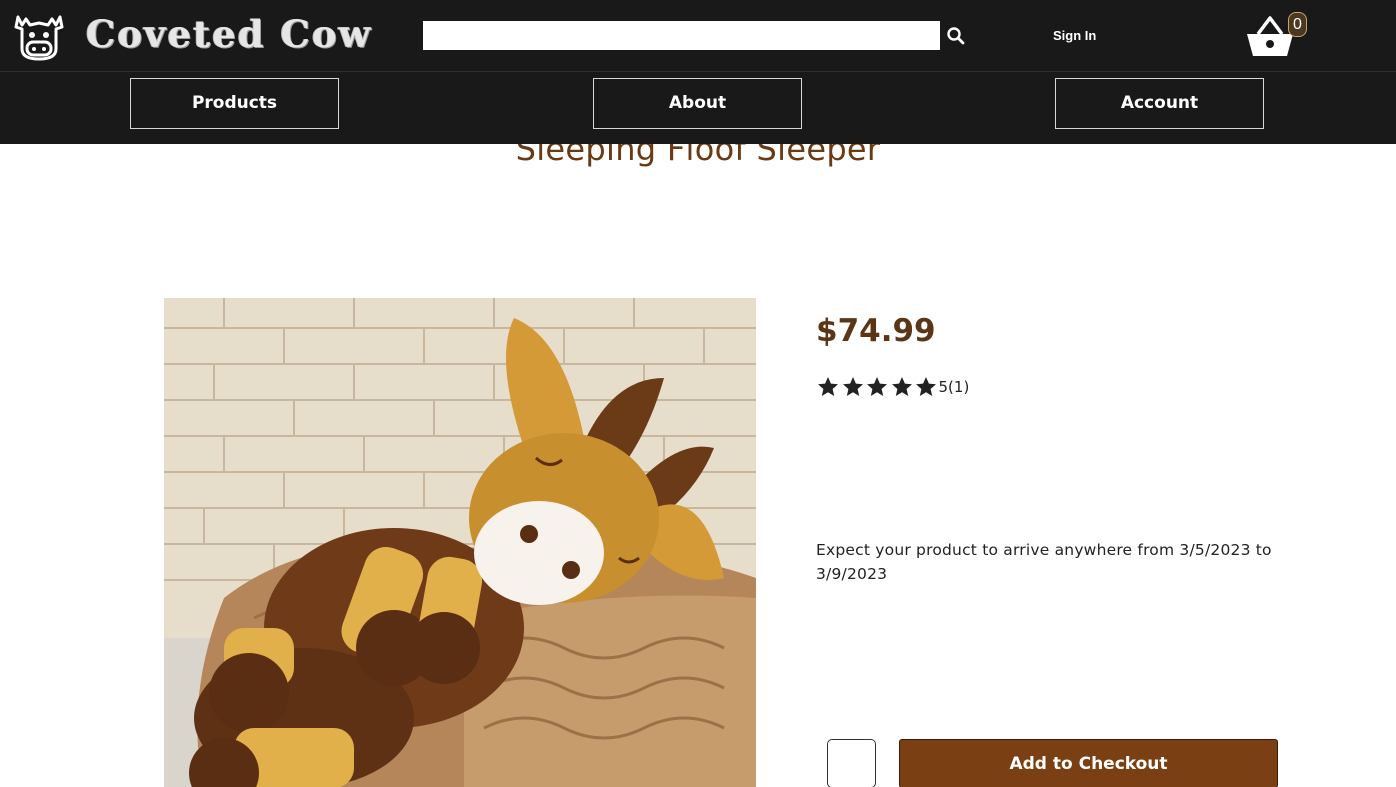 This screenshot has width=1396, height=787. I want to click on rating-value: 5, so click(943, 387).